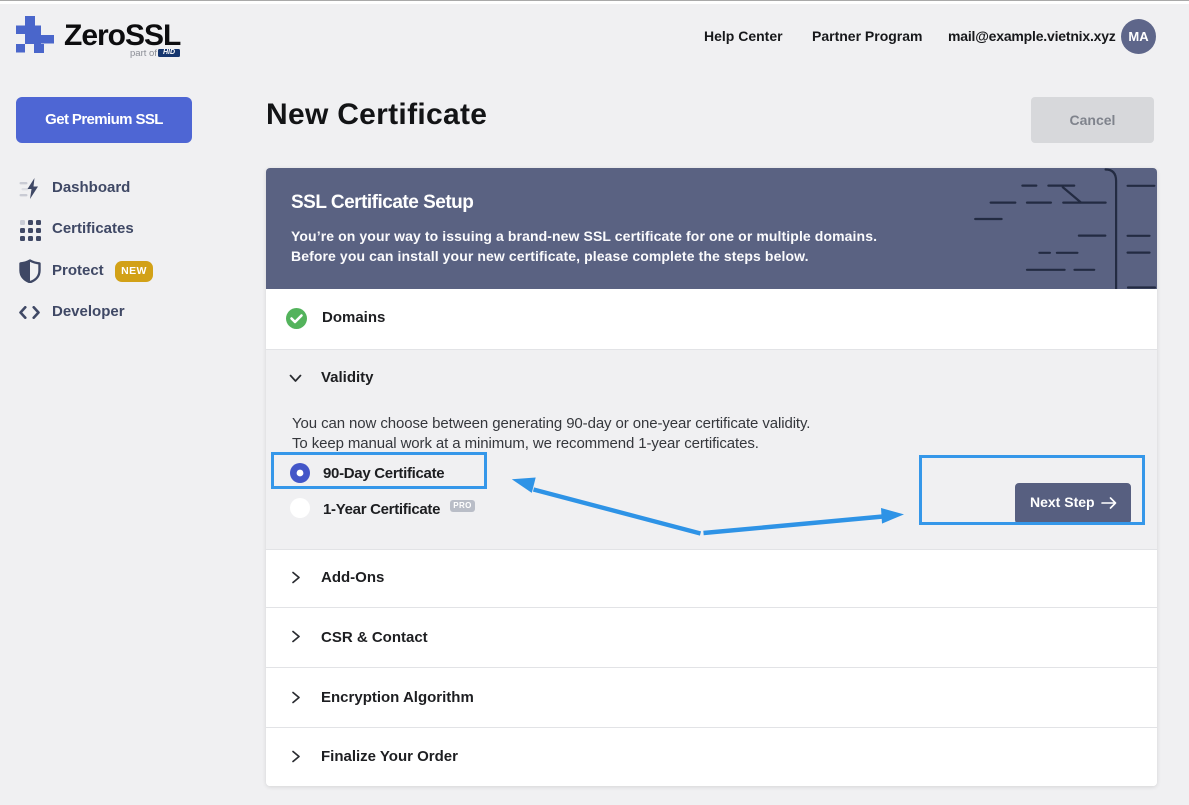 The width and height of the screenshot is (1189, 805). I want to click on svg-text: ZeroSSL, so click(122, 35).